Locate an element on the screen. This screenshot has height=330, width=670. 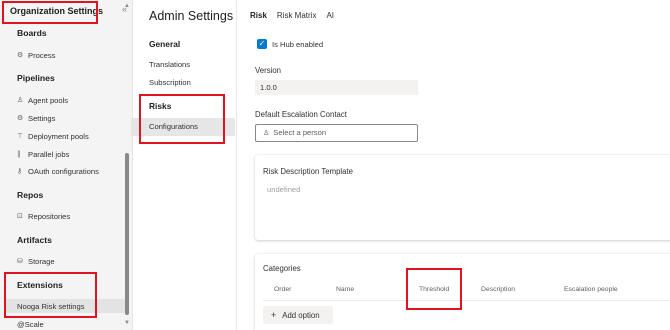
nav-item-process: ⚙ Process is located at coordinates (71, 55).